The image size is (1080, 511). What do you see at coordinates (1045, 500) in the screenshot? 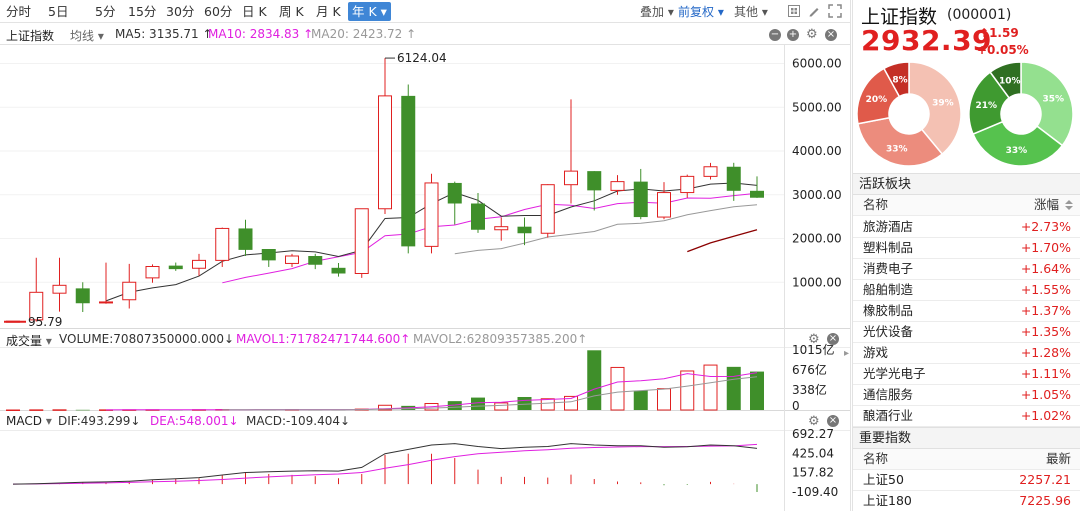
I see `index-row-value: 7225.96` at bounding box center [1045, 500].